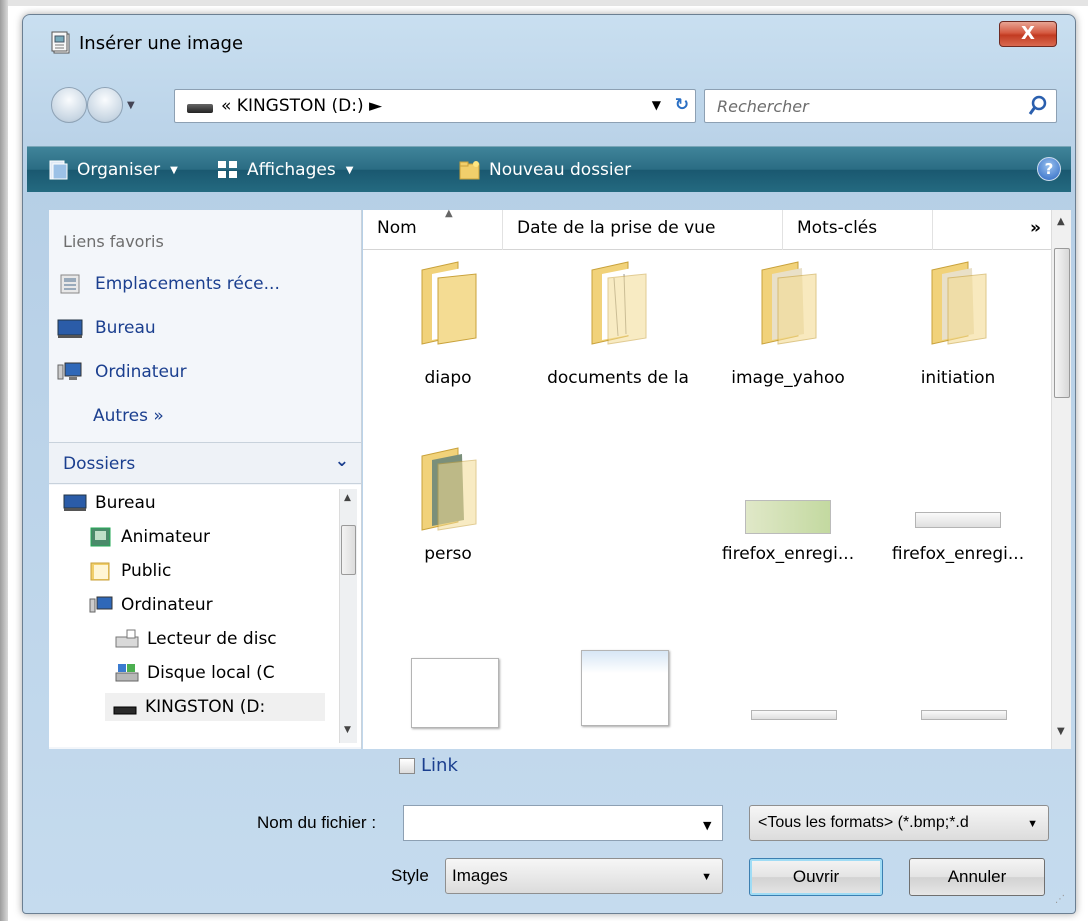 This screenshot has width=1088, height=921. I want to click on tree-item-label: Lecteur de disc, so click(212, 639).